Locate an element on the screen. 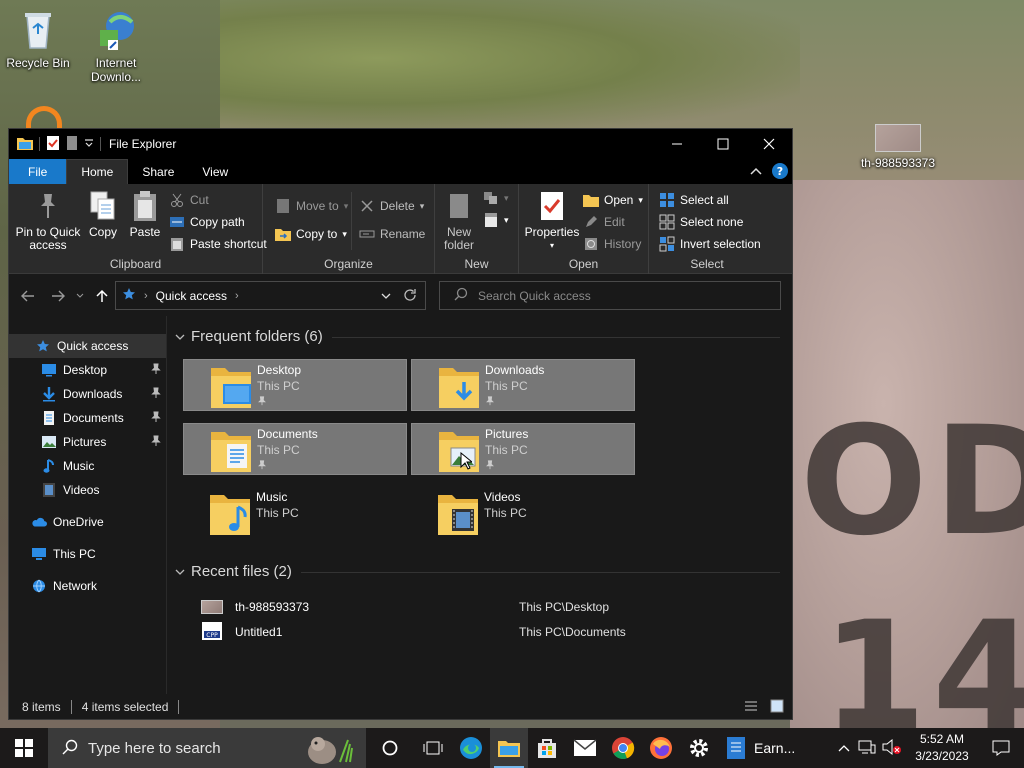  nav-network: Network is located at coordinates (87, 586).